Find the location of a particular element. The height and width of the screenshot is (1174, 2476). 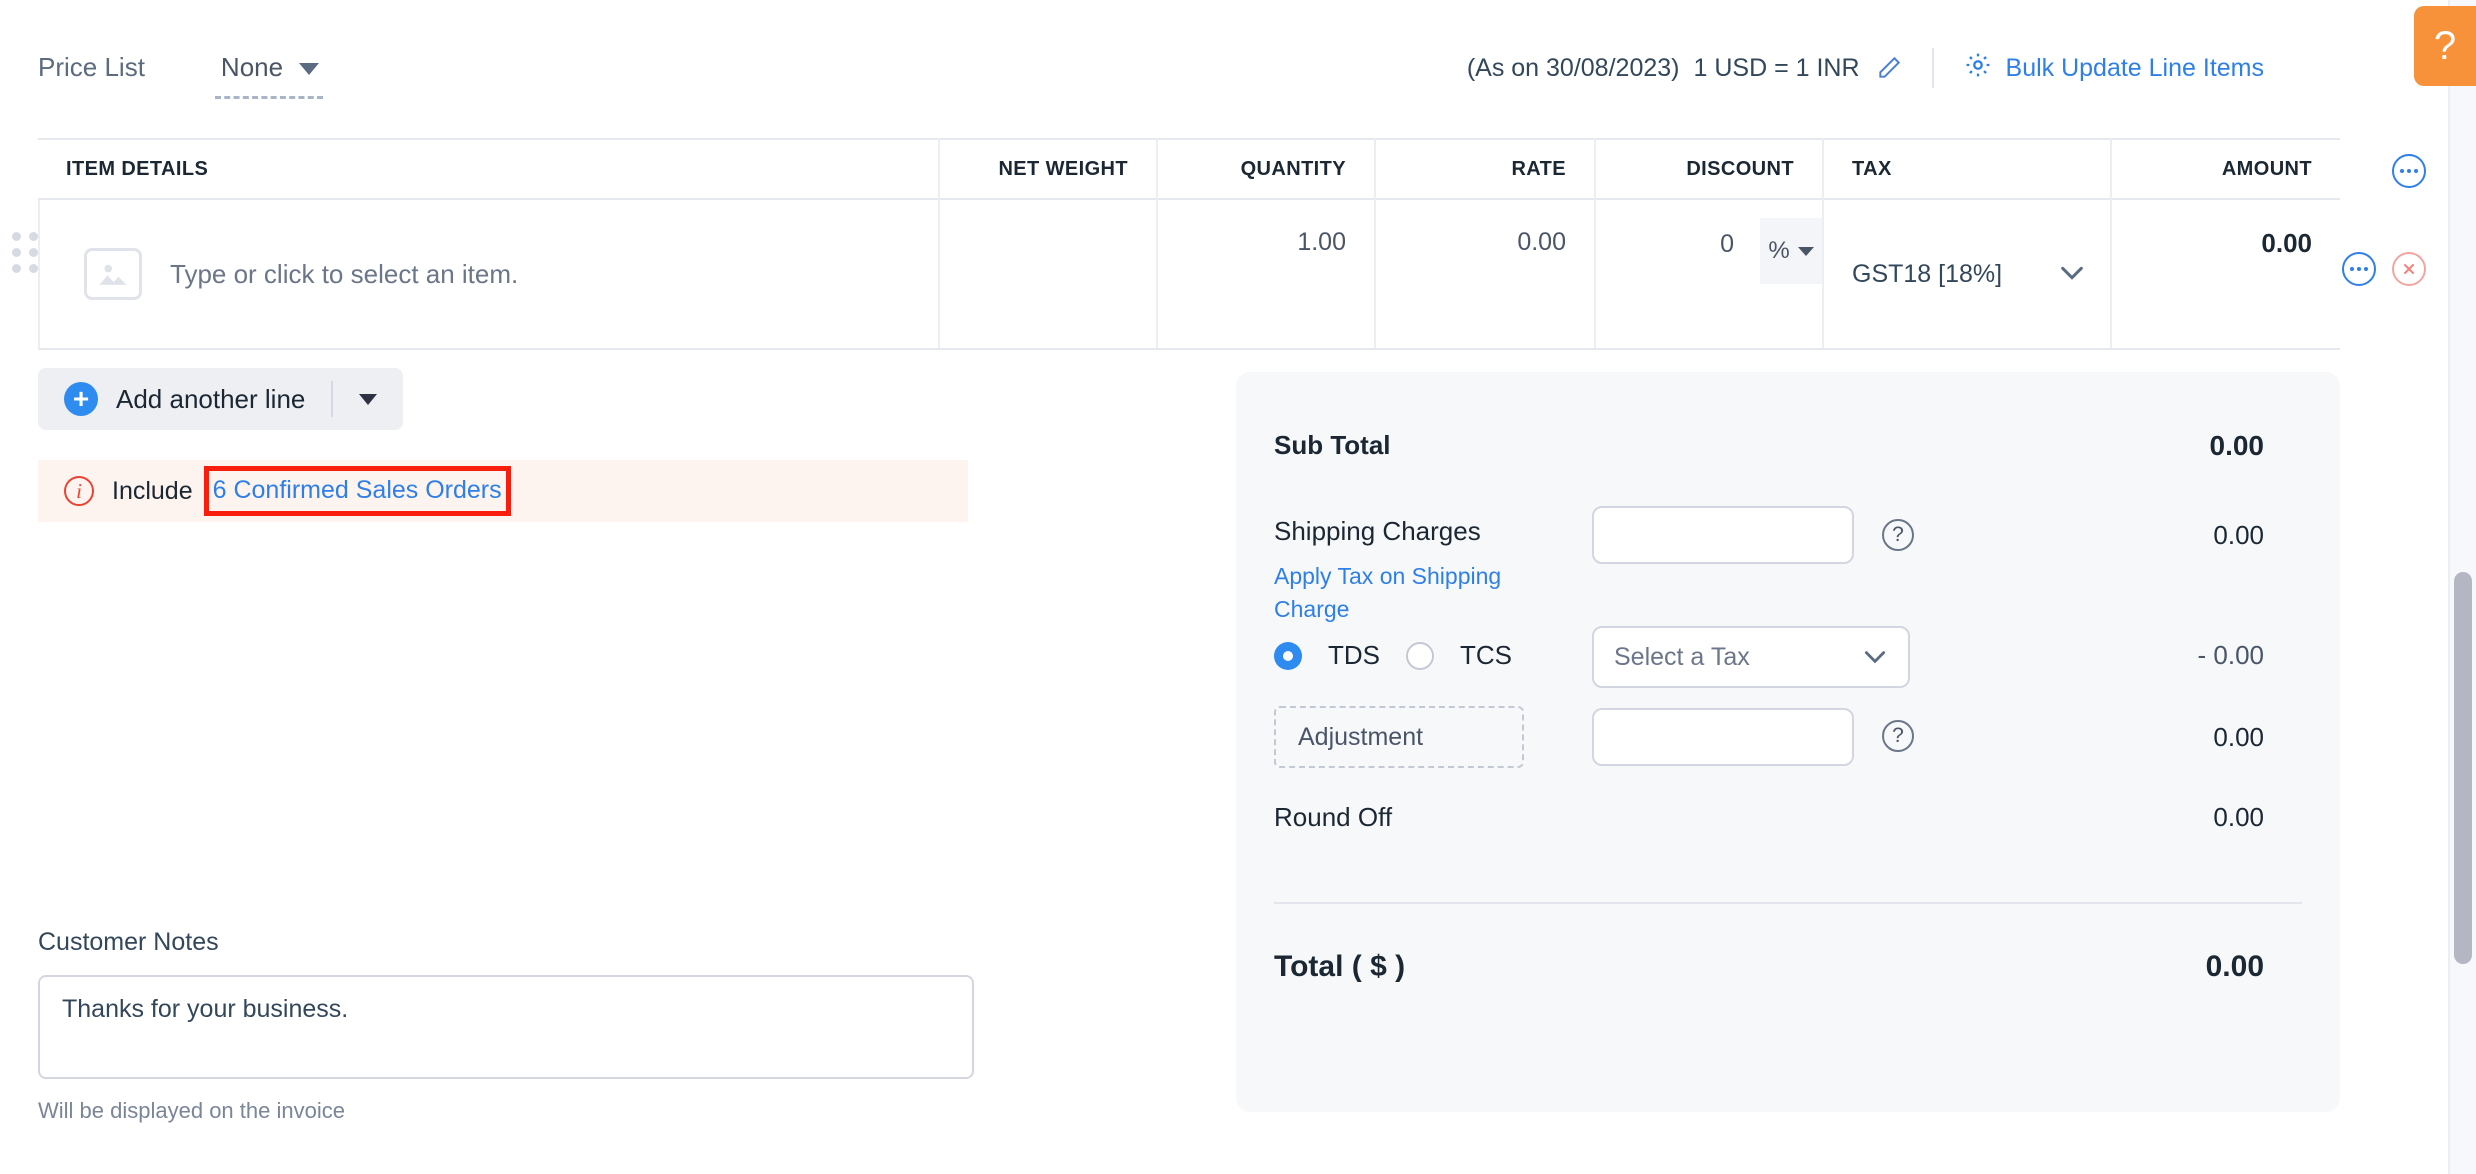

tds-tcs-radio-group: TDS TCS is located at coordinates (1393, 655).